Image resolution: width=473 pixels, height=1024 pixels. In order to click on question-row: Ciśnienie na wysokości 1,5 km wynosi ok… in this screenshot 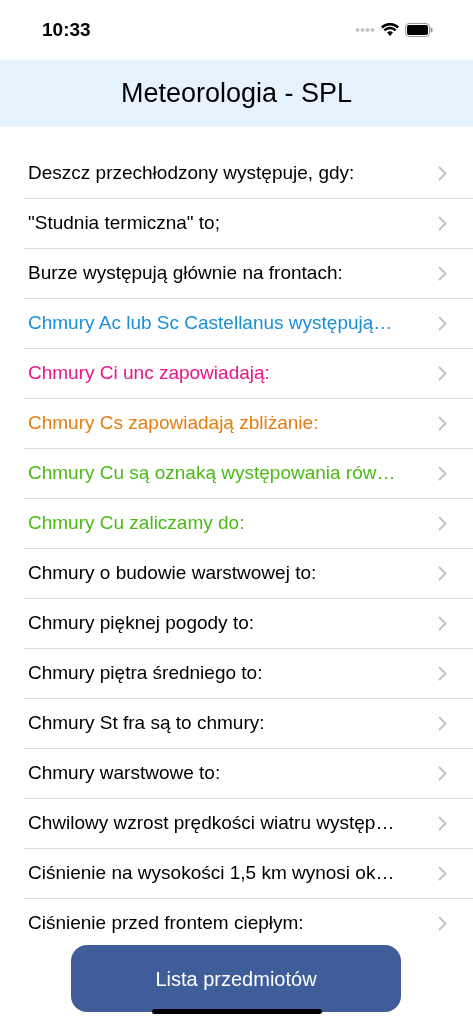, I will do `click(233, 873)`.